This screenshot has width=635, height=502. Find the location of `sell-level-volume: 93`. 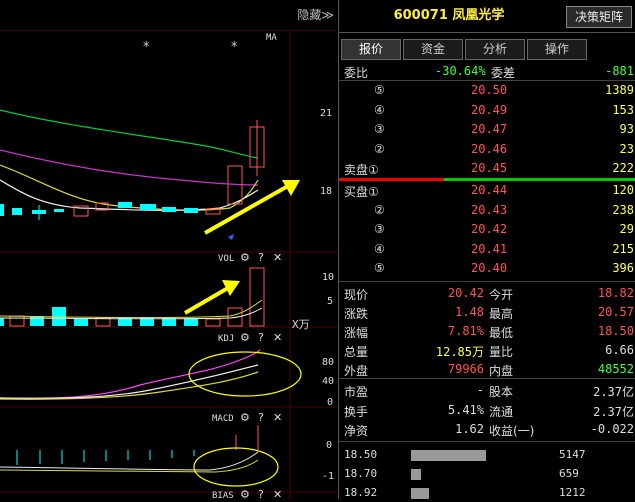

sell-level-volume: 93 is located at coordinates (626, 129).